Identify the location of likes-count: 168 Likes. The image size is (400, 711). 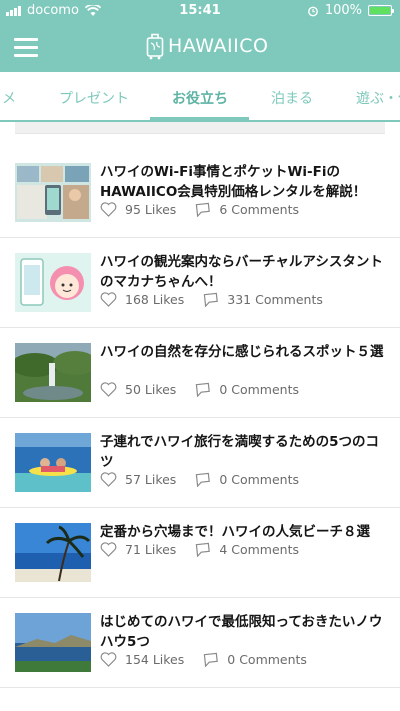
(155, 299).